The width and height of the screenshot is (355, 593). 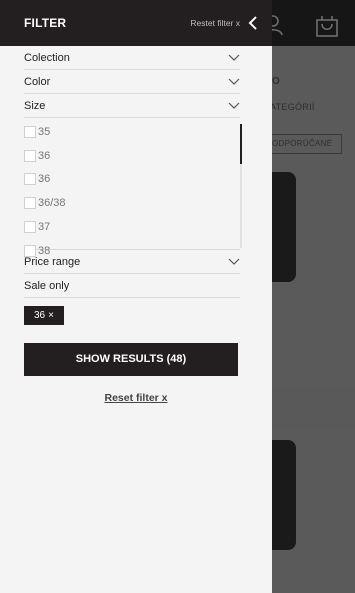 I want to click on filter-header: FILTER Restet filter x, so click(x=136, y=23).